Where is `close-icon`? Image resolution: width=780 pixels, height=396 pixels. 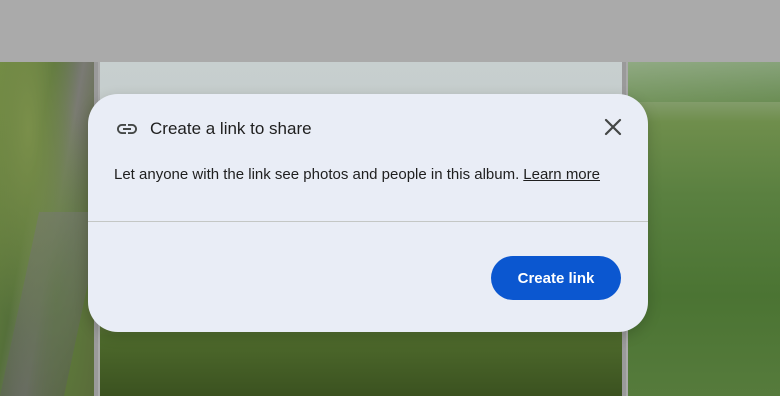
close-icon is located at coordinates (613, 129).